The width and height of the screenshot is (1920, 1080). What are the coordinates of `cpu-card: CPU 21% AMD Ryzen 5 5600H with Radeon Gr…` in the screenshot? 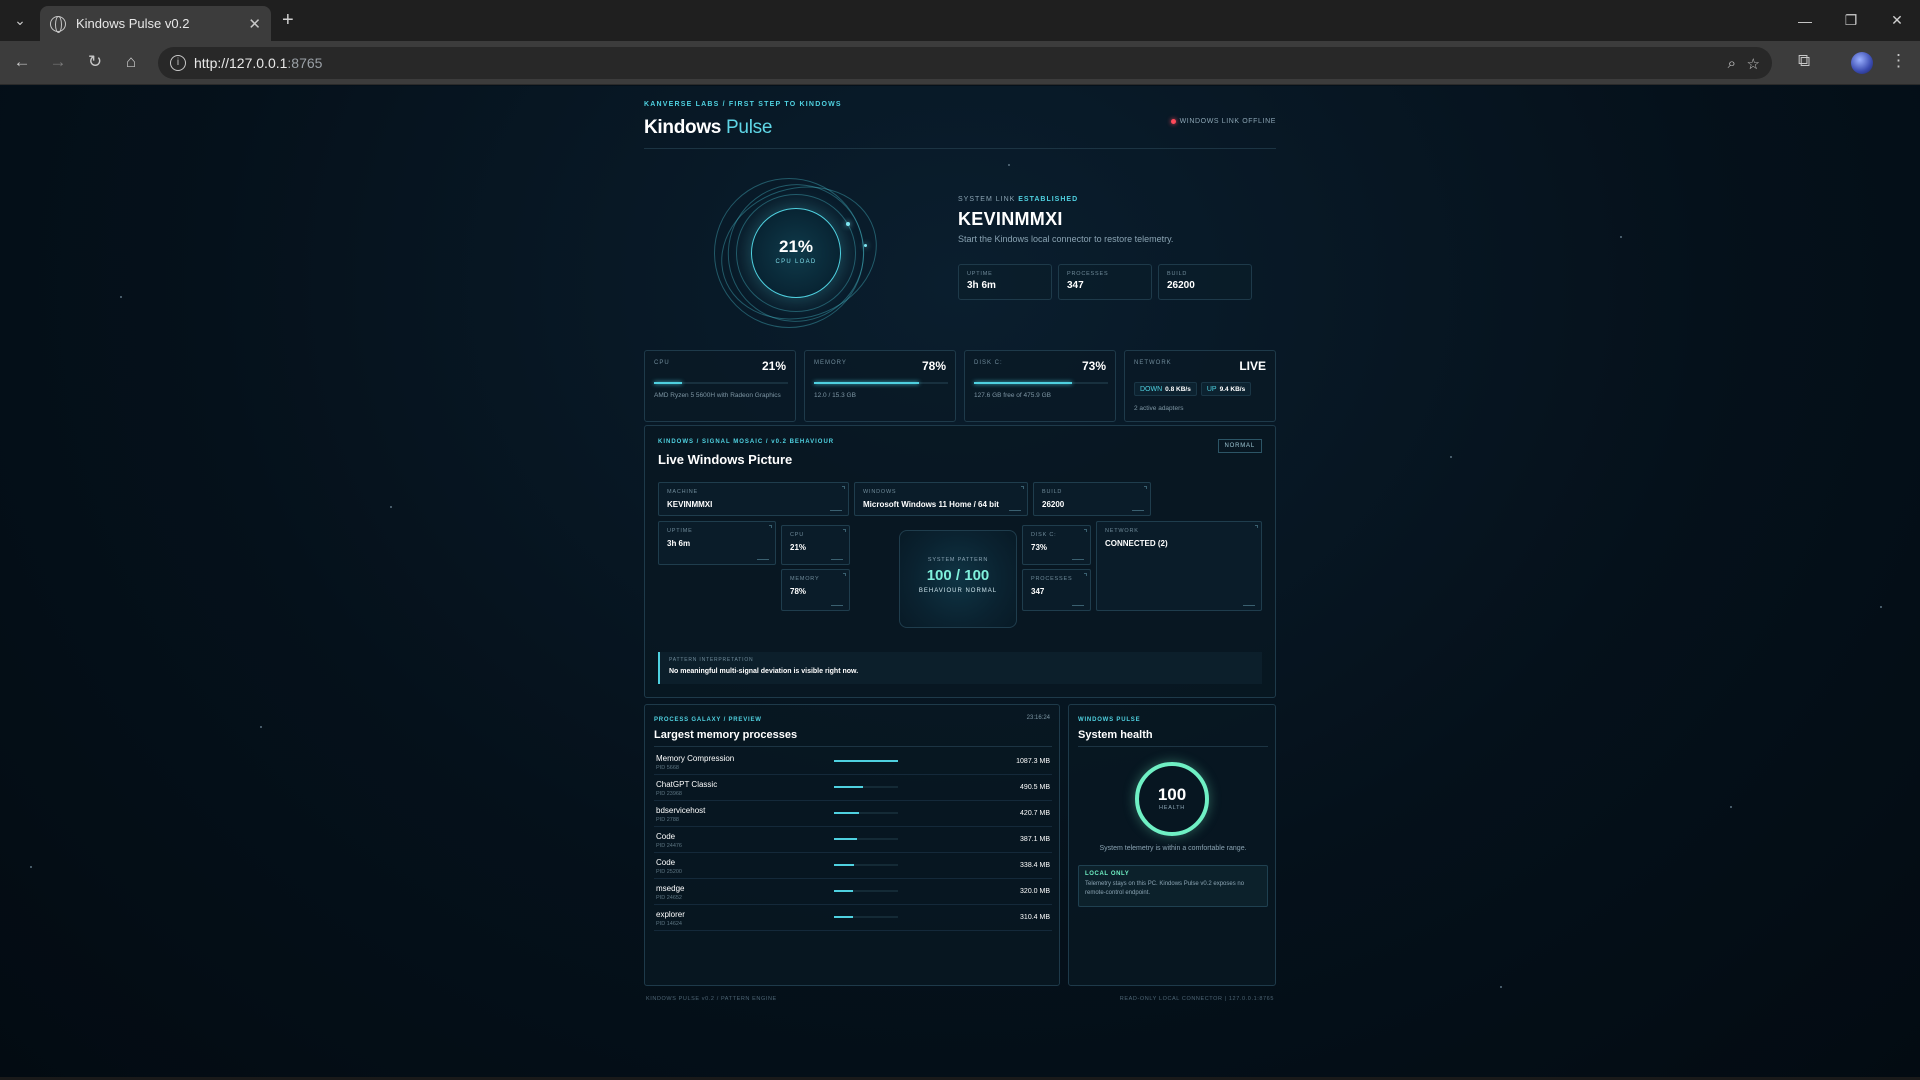 It's located at (720, 386).